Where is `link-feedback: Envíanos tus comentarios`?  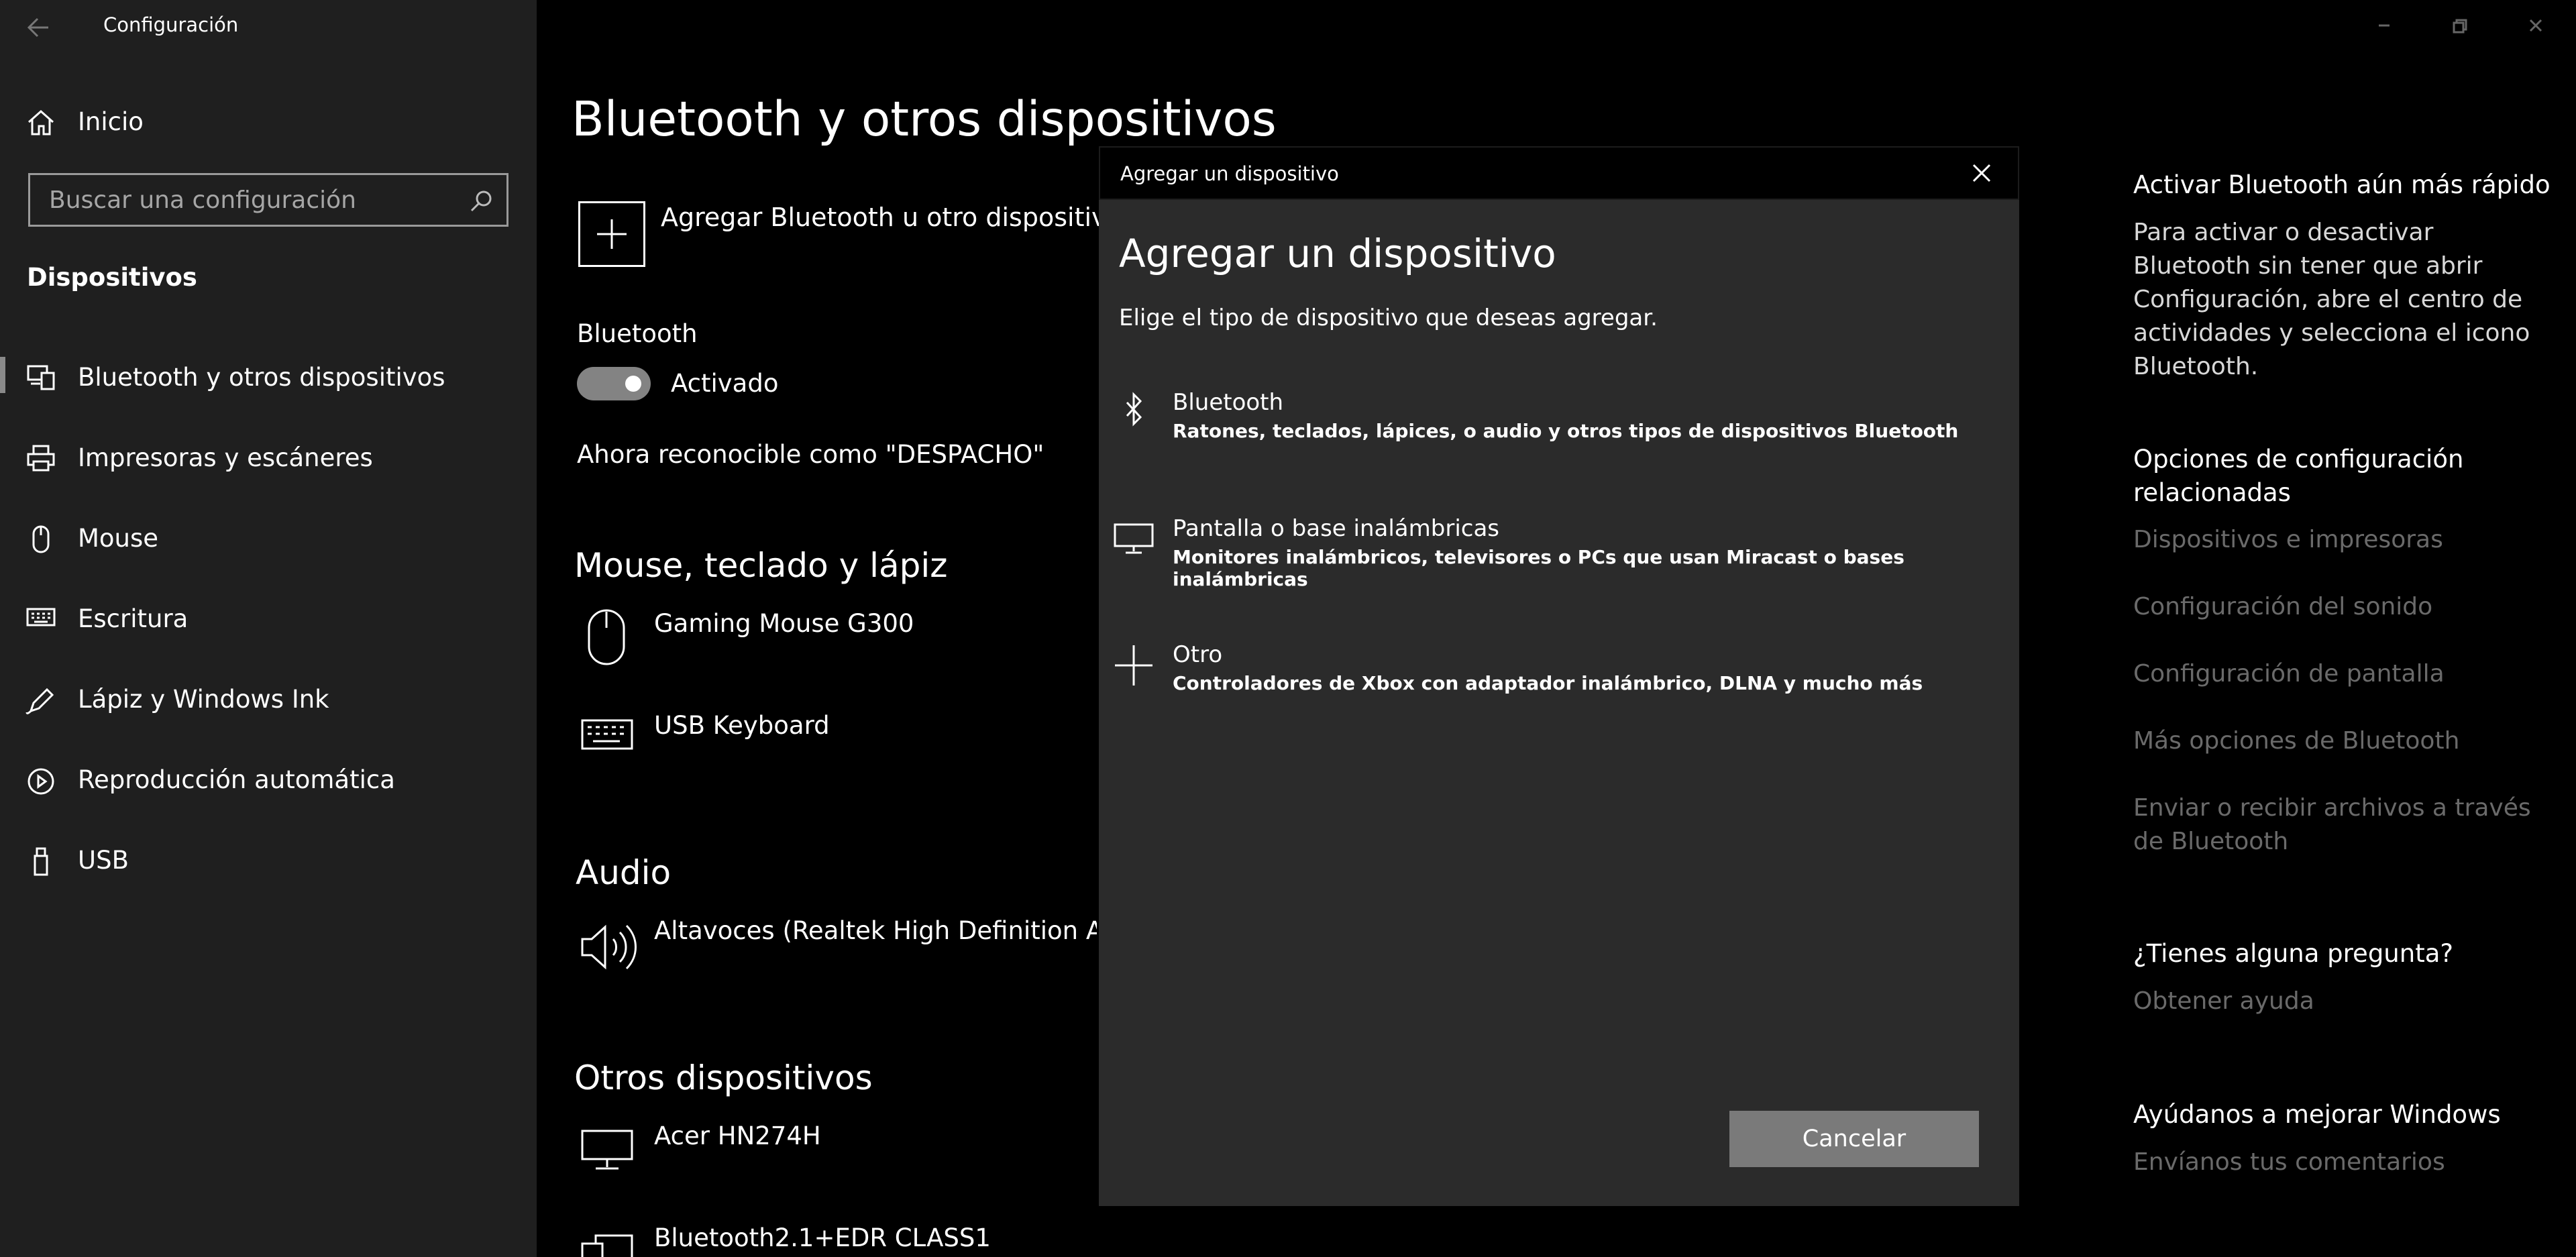 link-feedback: Envíanos tus comentarios is located at coordinates (2289, 1163).